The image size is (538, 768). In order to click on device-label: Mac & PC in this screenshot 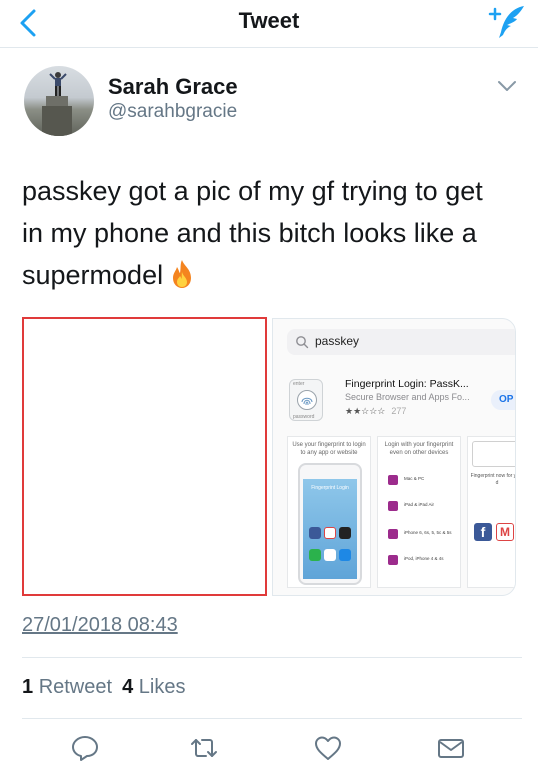, I will do `click(414, 478)`.